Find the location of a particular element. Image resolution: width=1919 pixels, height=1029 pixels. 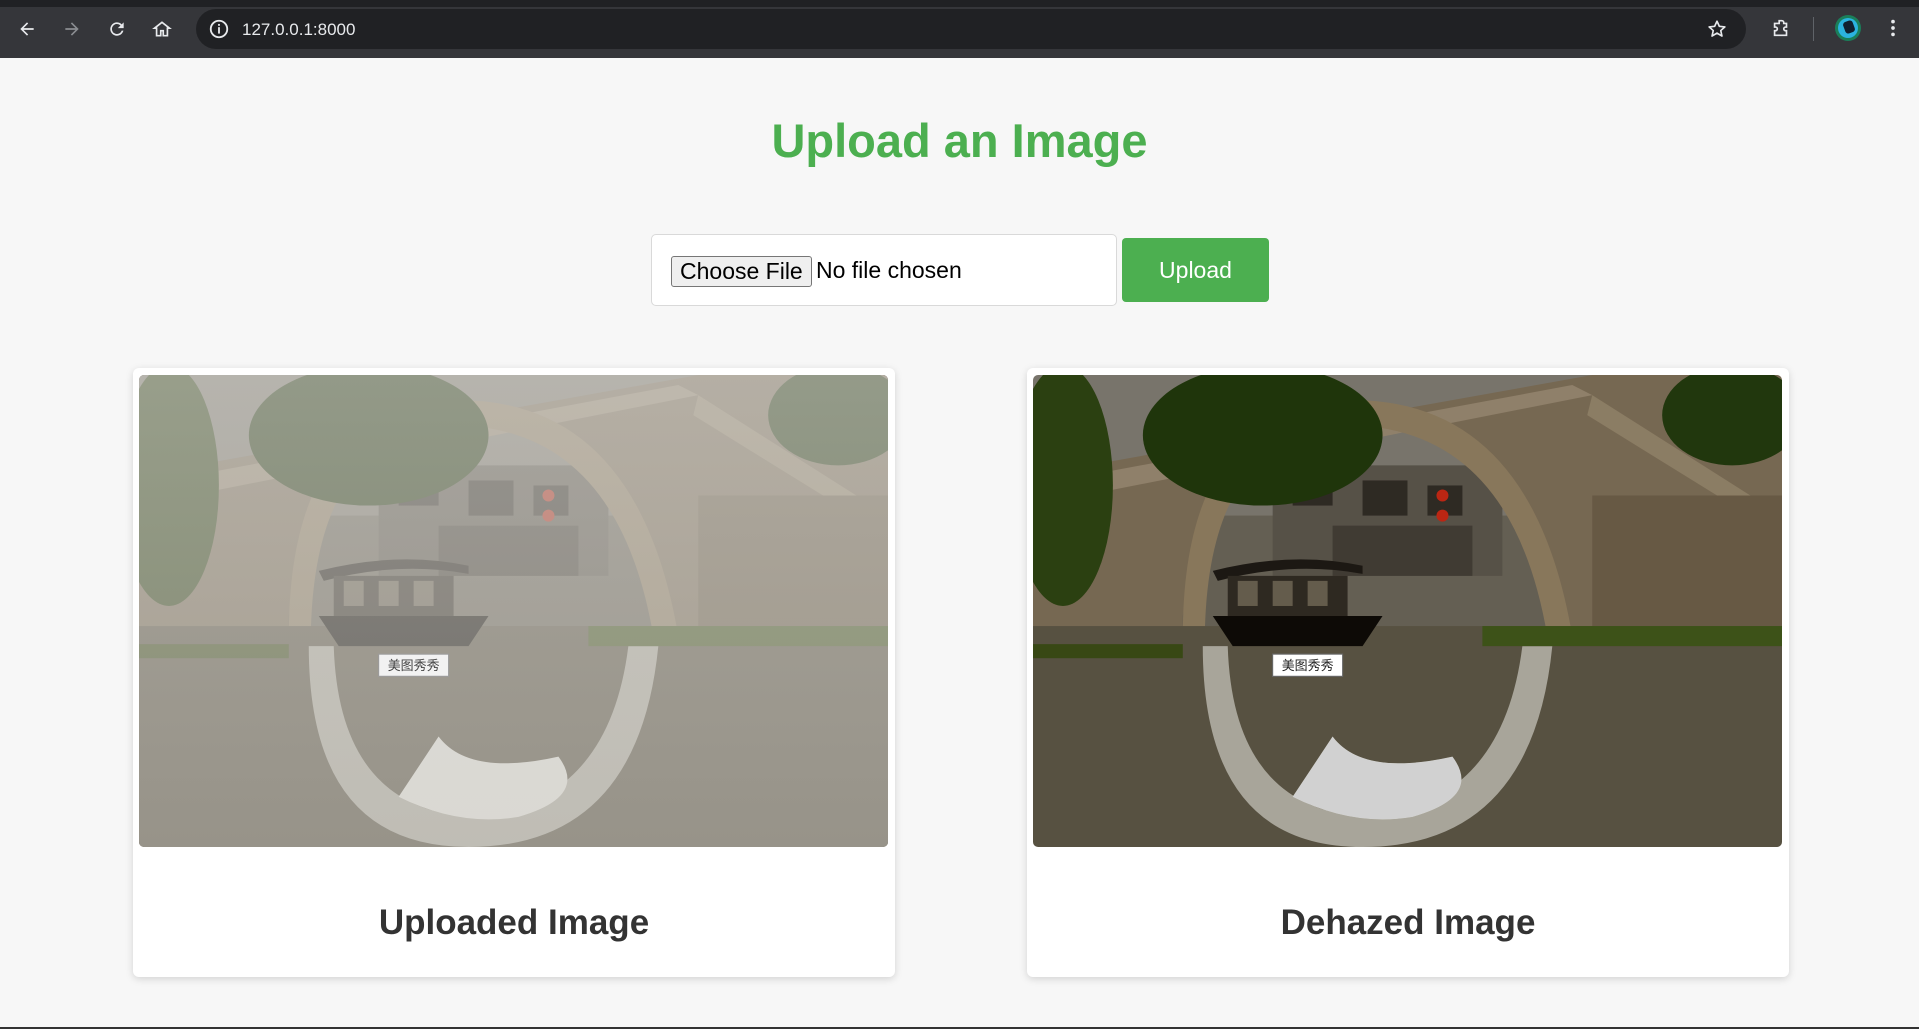

site-info-icon is located at coordinates (219, 29).